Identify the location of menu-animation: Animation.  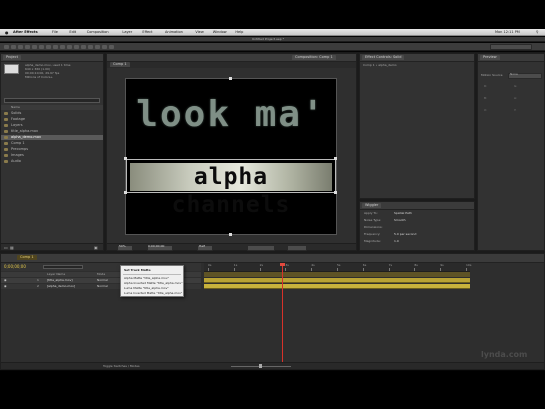
(174, 32).